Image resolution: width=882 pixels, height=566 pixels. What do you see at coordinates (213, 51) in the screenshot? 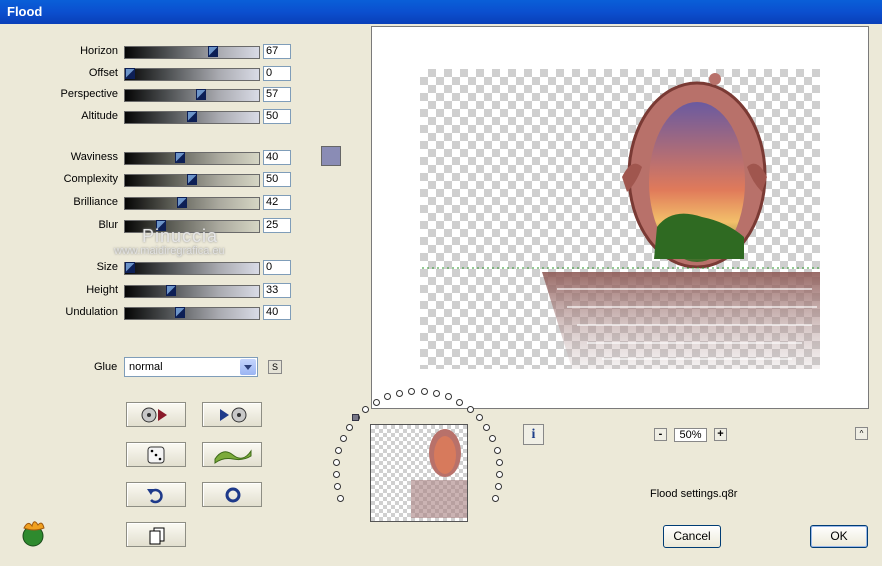
I see `horizon-slider-thumb` at bounding box center [213, 51].